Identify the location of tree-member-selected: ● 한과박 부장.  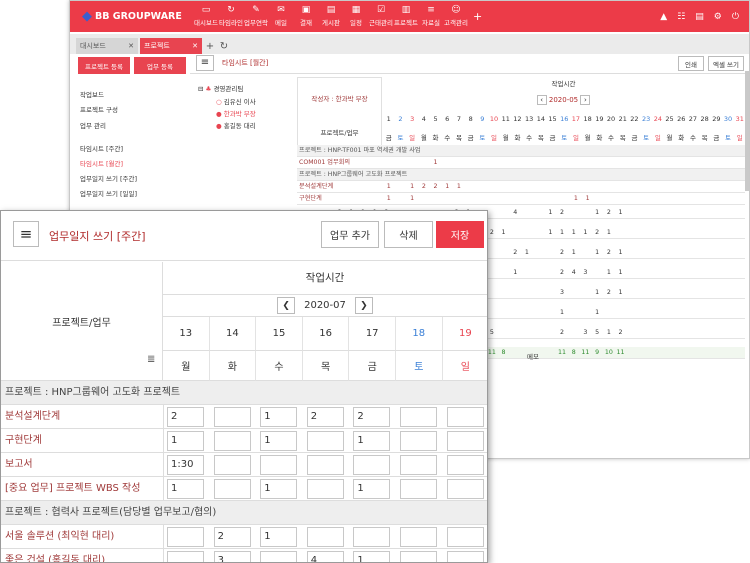
(236, 113).